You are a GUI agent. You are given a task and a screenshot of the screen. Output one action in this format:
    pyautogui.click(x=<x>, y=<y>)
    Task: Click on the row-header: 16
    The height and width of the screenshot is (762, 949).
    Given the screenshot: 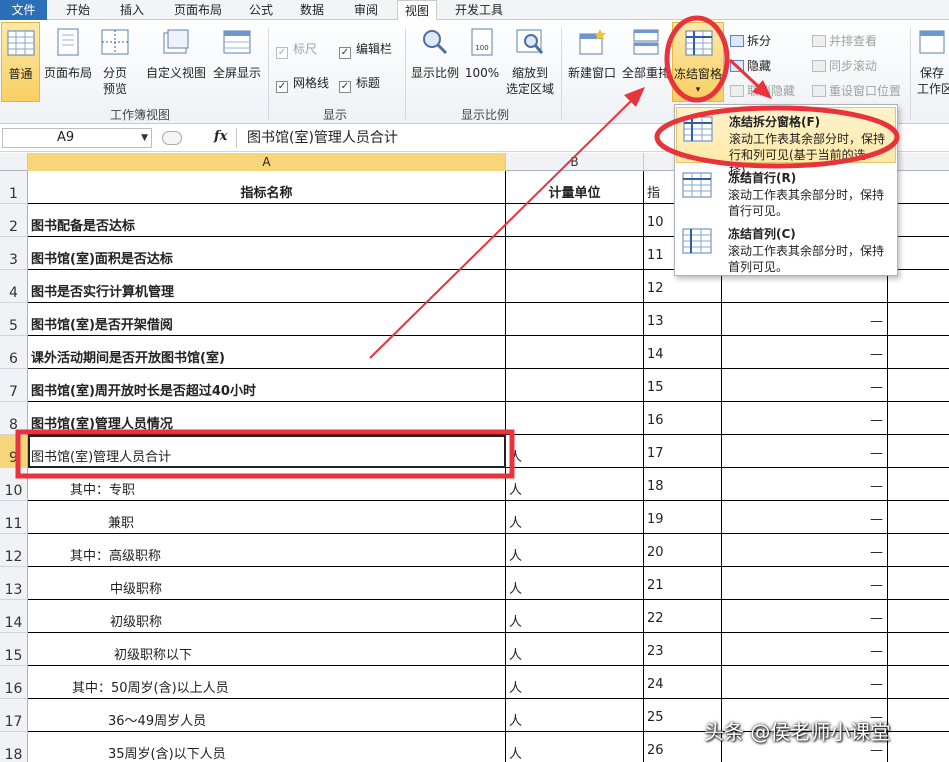 What is the action you would take?
    pyautogui.click(x=14, y=682)
    